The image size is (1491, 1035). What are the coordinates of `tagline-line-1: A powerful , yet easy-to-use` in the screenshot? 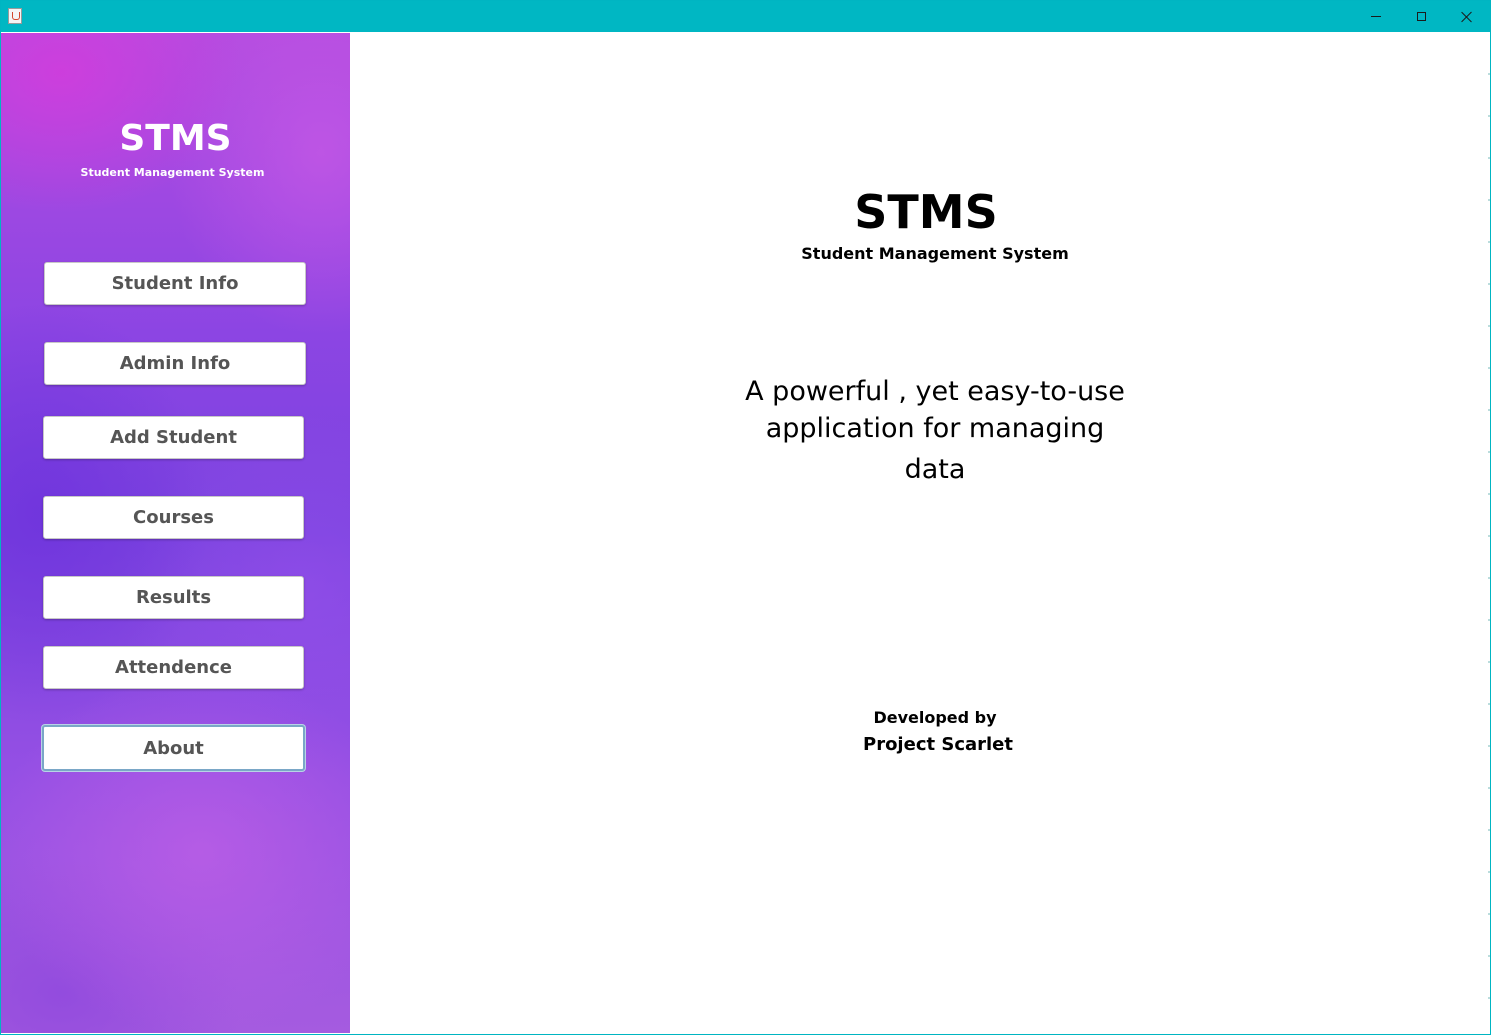 It's located at (935, 391).